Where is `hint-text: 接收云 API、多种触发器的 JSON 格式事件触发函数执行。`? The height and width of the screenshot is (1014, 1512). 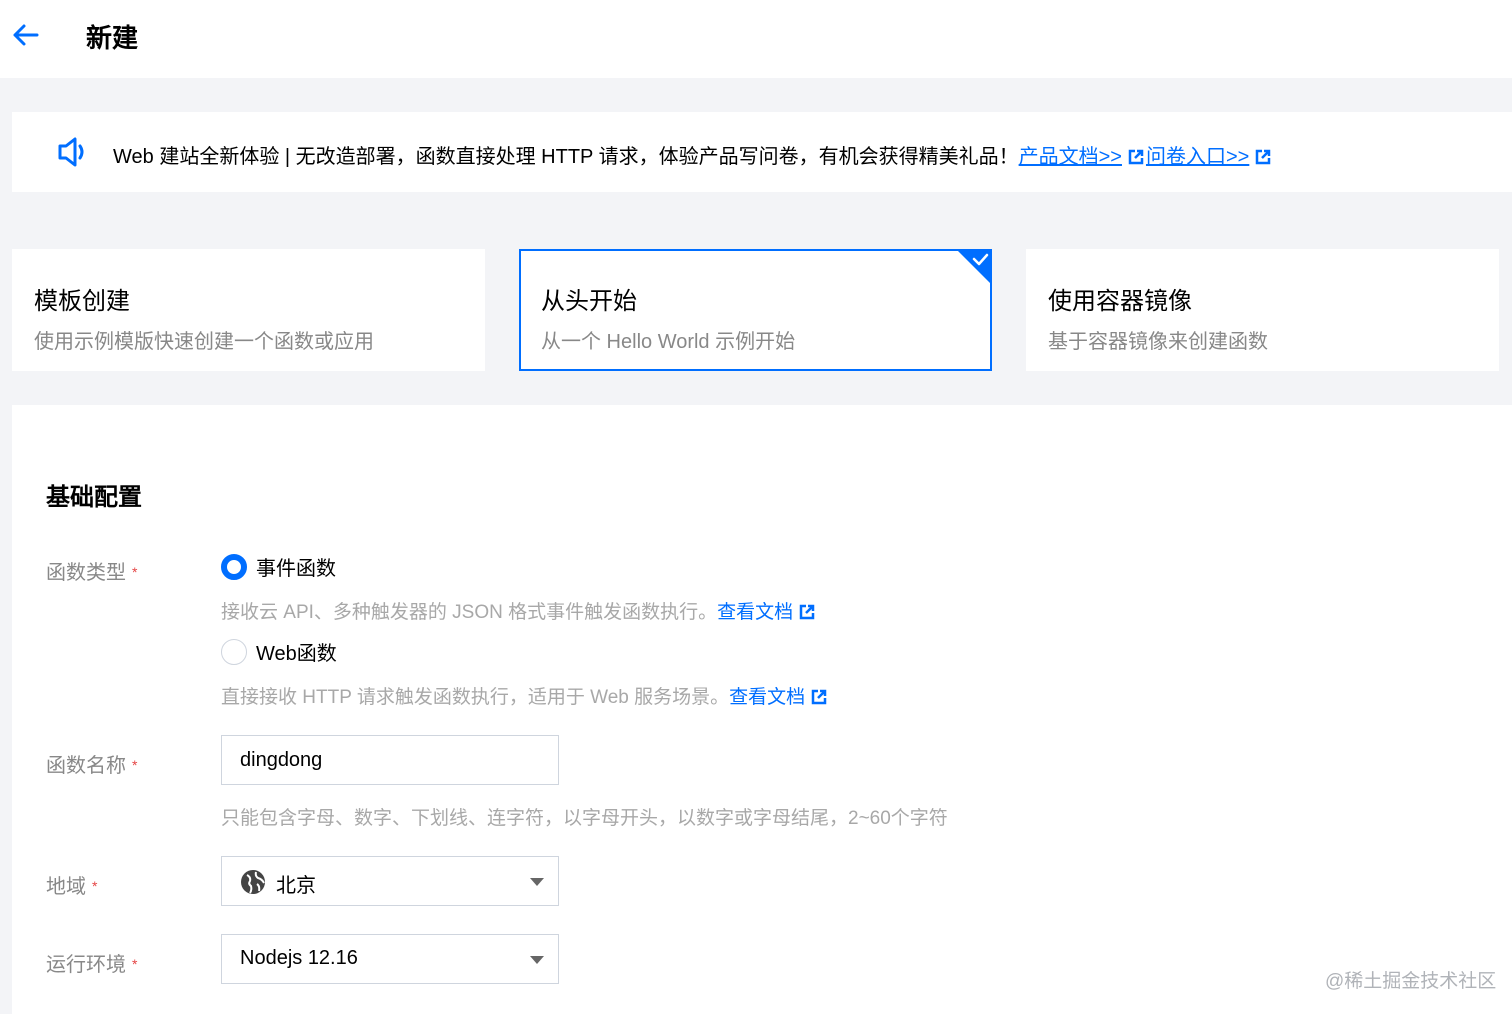
hint-text: 接收云 API、多种触发器的 JSON 格式事件触发函数执行。 is located at coordinates (469, 612).